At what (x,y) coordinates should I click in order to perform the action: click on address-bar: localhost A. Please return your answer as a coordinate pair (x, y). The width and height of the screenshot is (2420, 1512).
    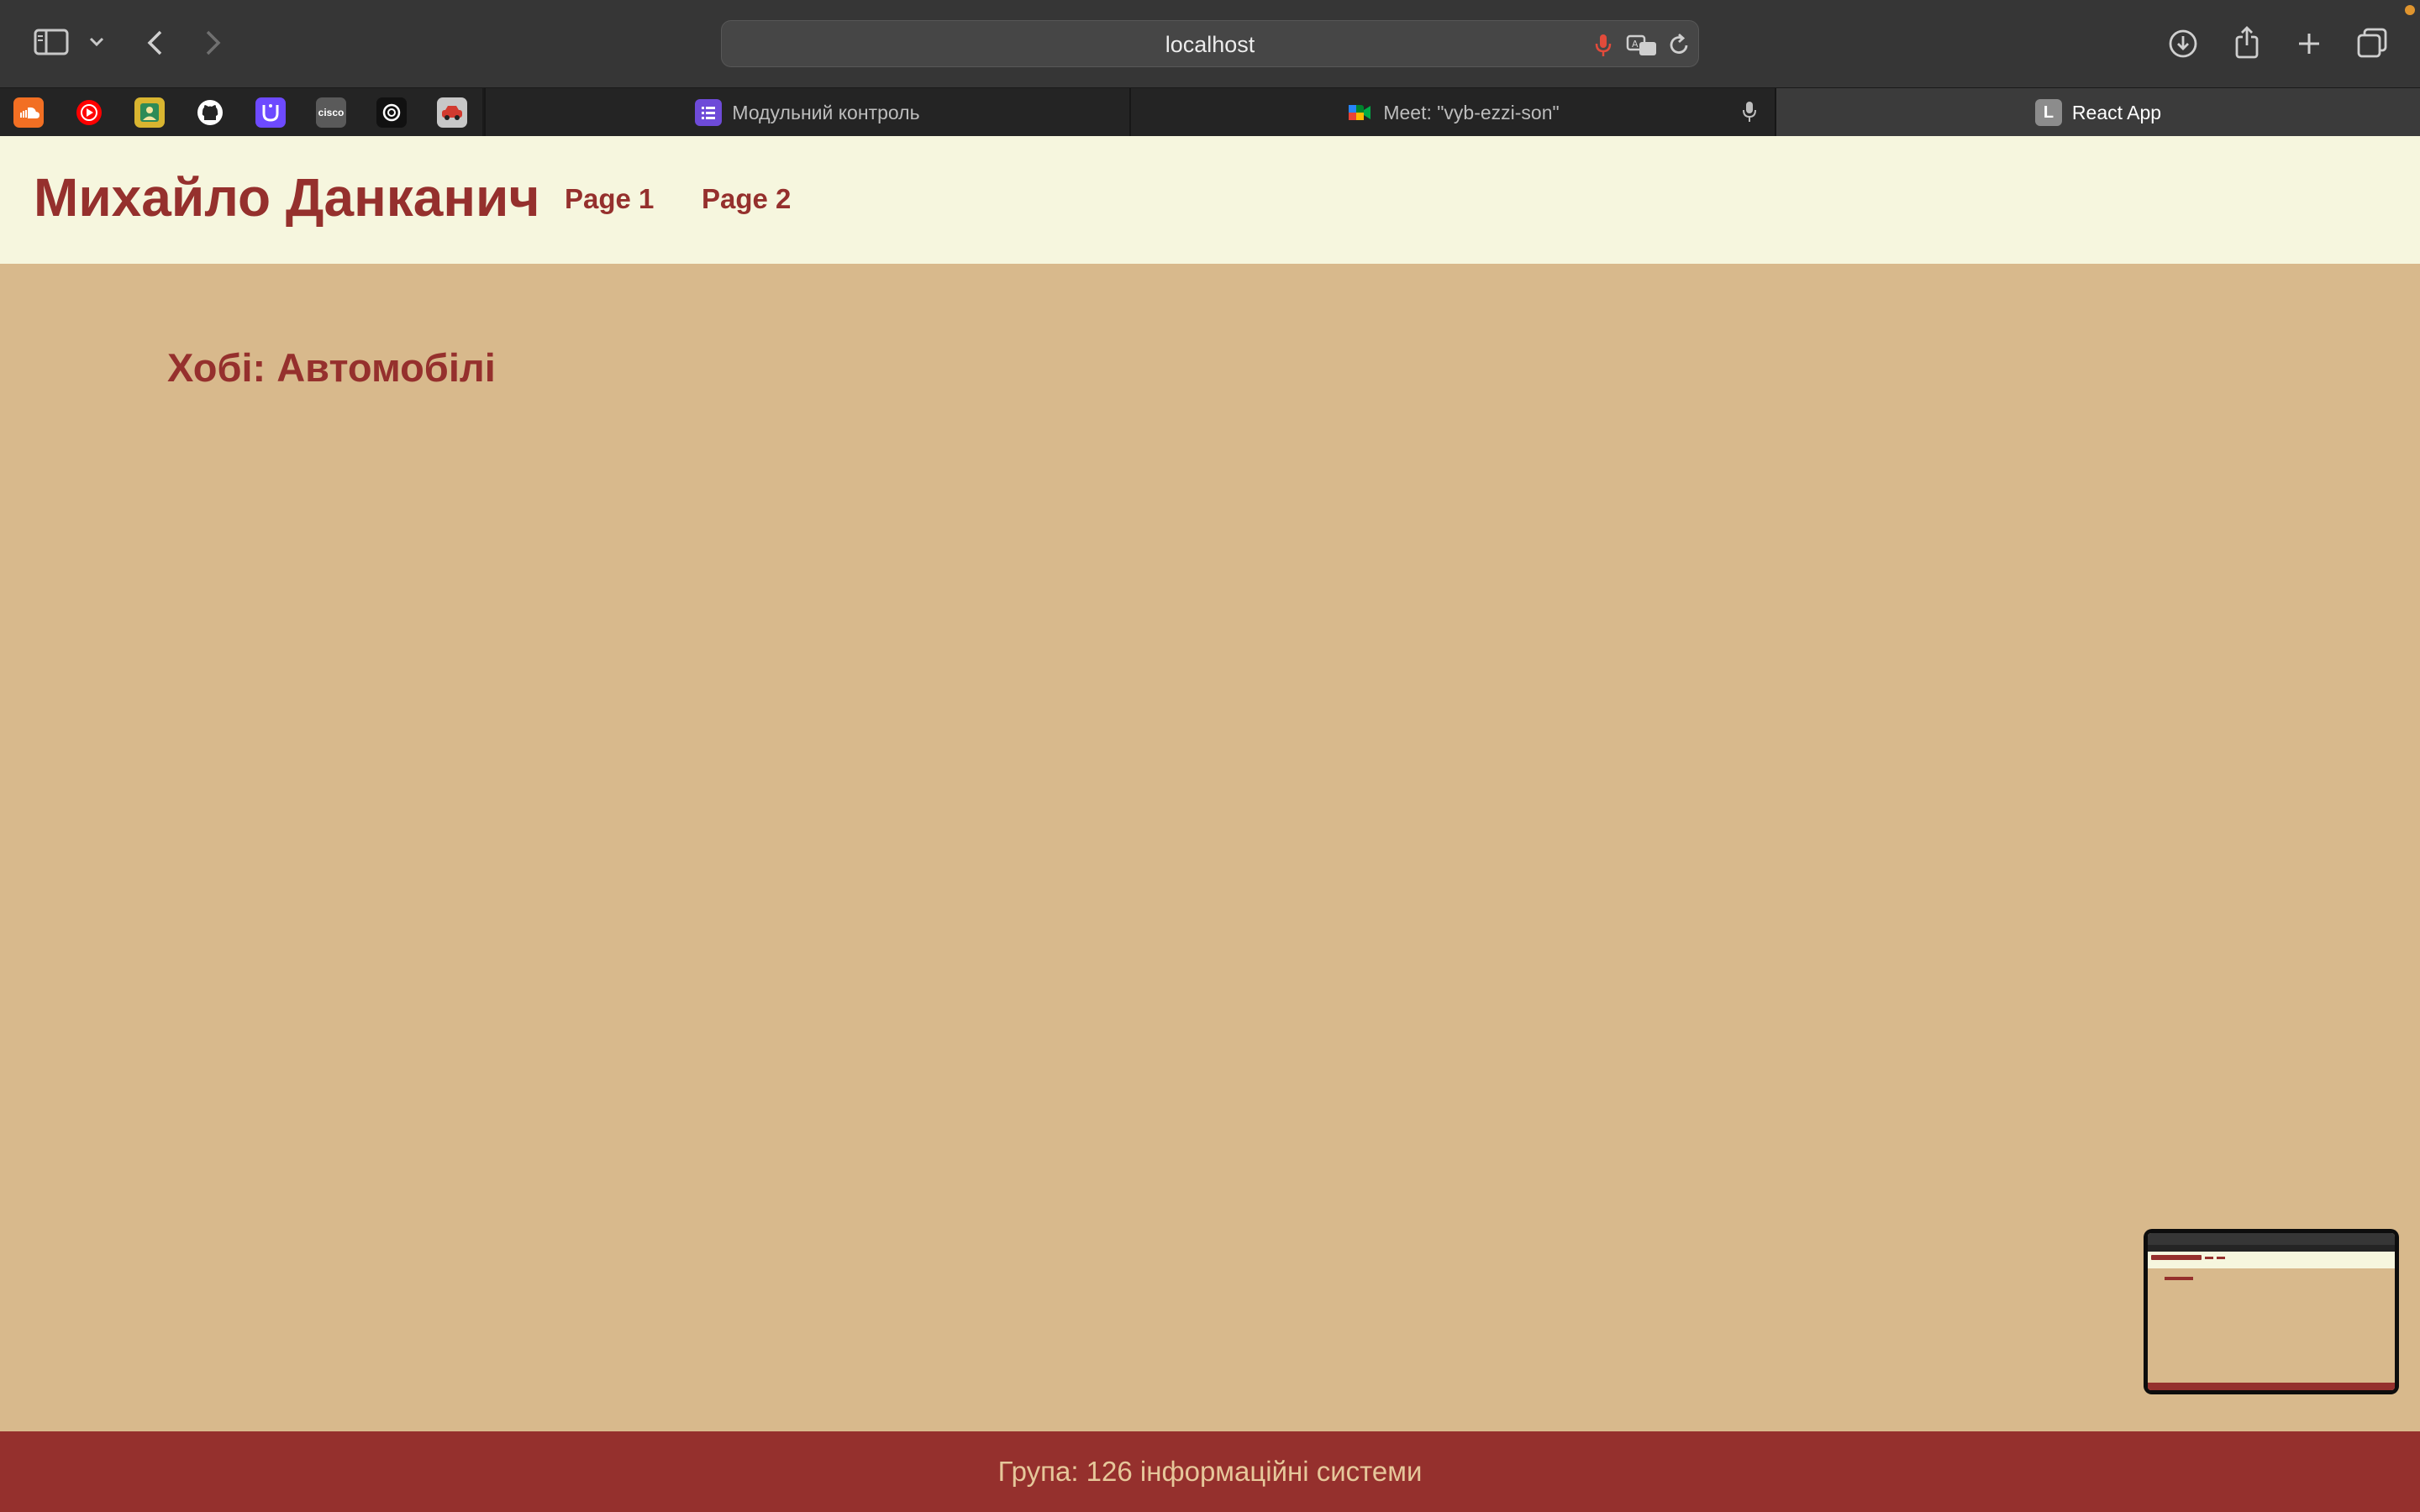
    Looking at the image, I should click on (1210, 43).